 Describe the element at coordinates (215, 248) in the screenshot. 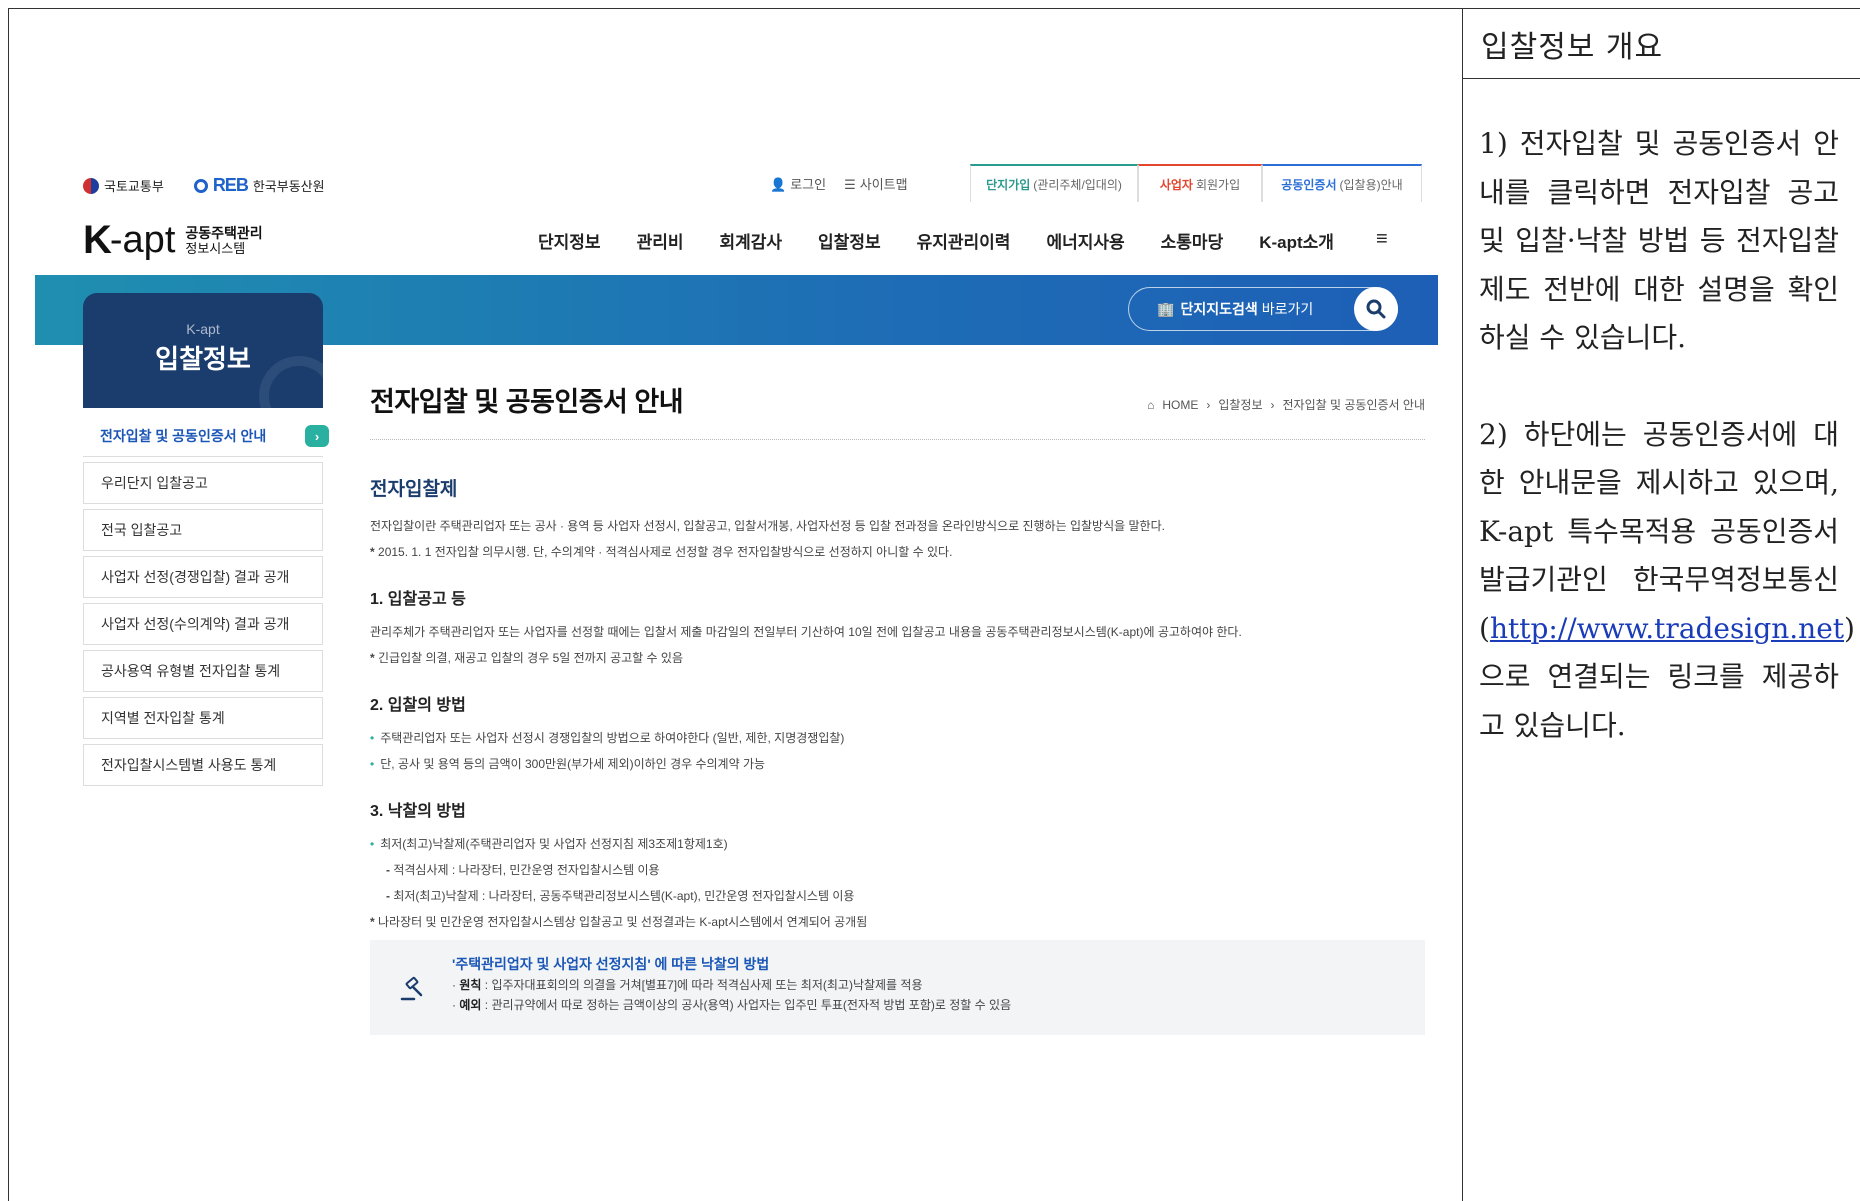

I see `logo-sub2: 정보시스템` at that location.